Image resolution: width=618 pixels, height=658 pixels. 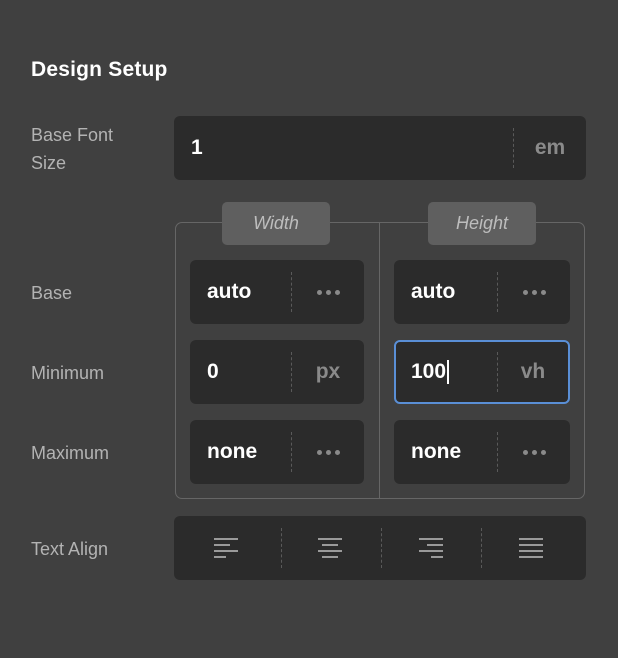 What do you see at coordinates (277, 292) in the screenshot?
I see `base-width-field: auto` at bounding box center [277, 292].